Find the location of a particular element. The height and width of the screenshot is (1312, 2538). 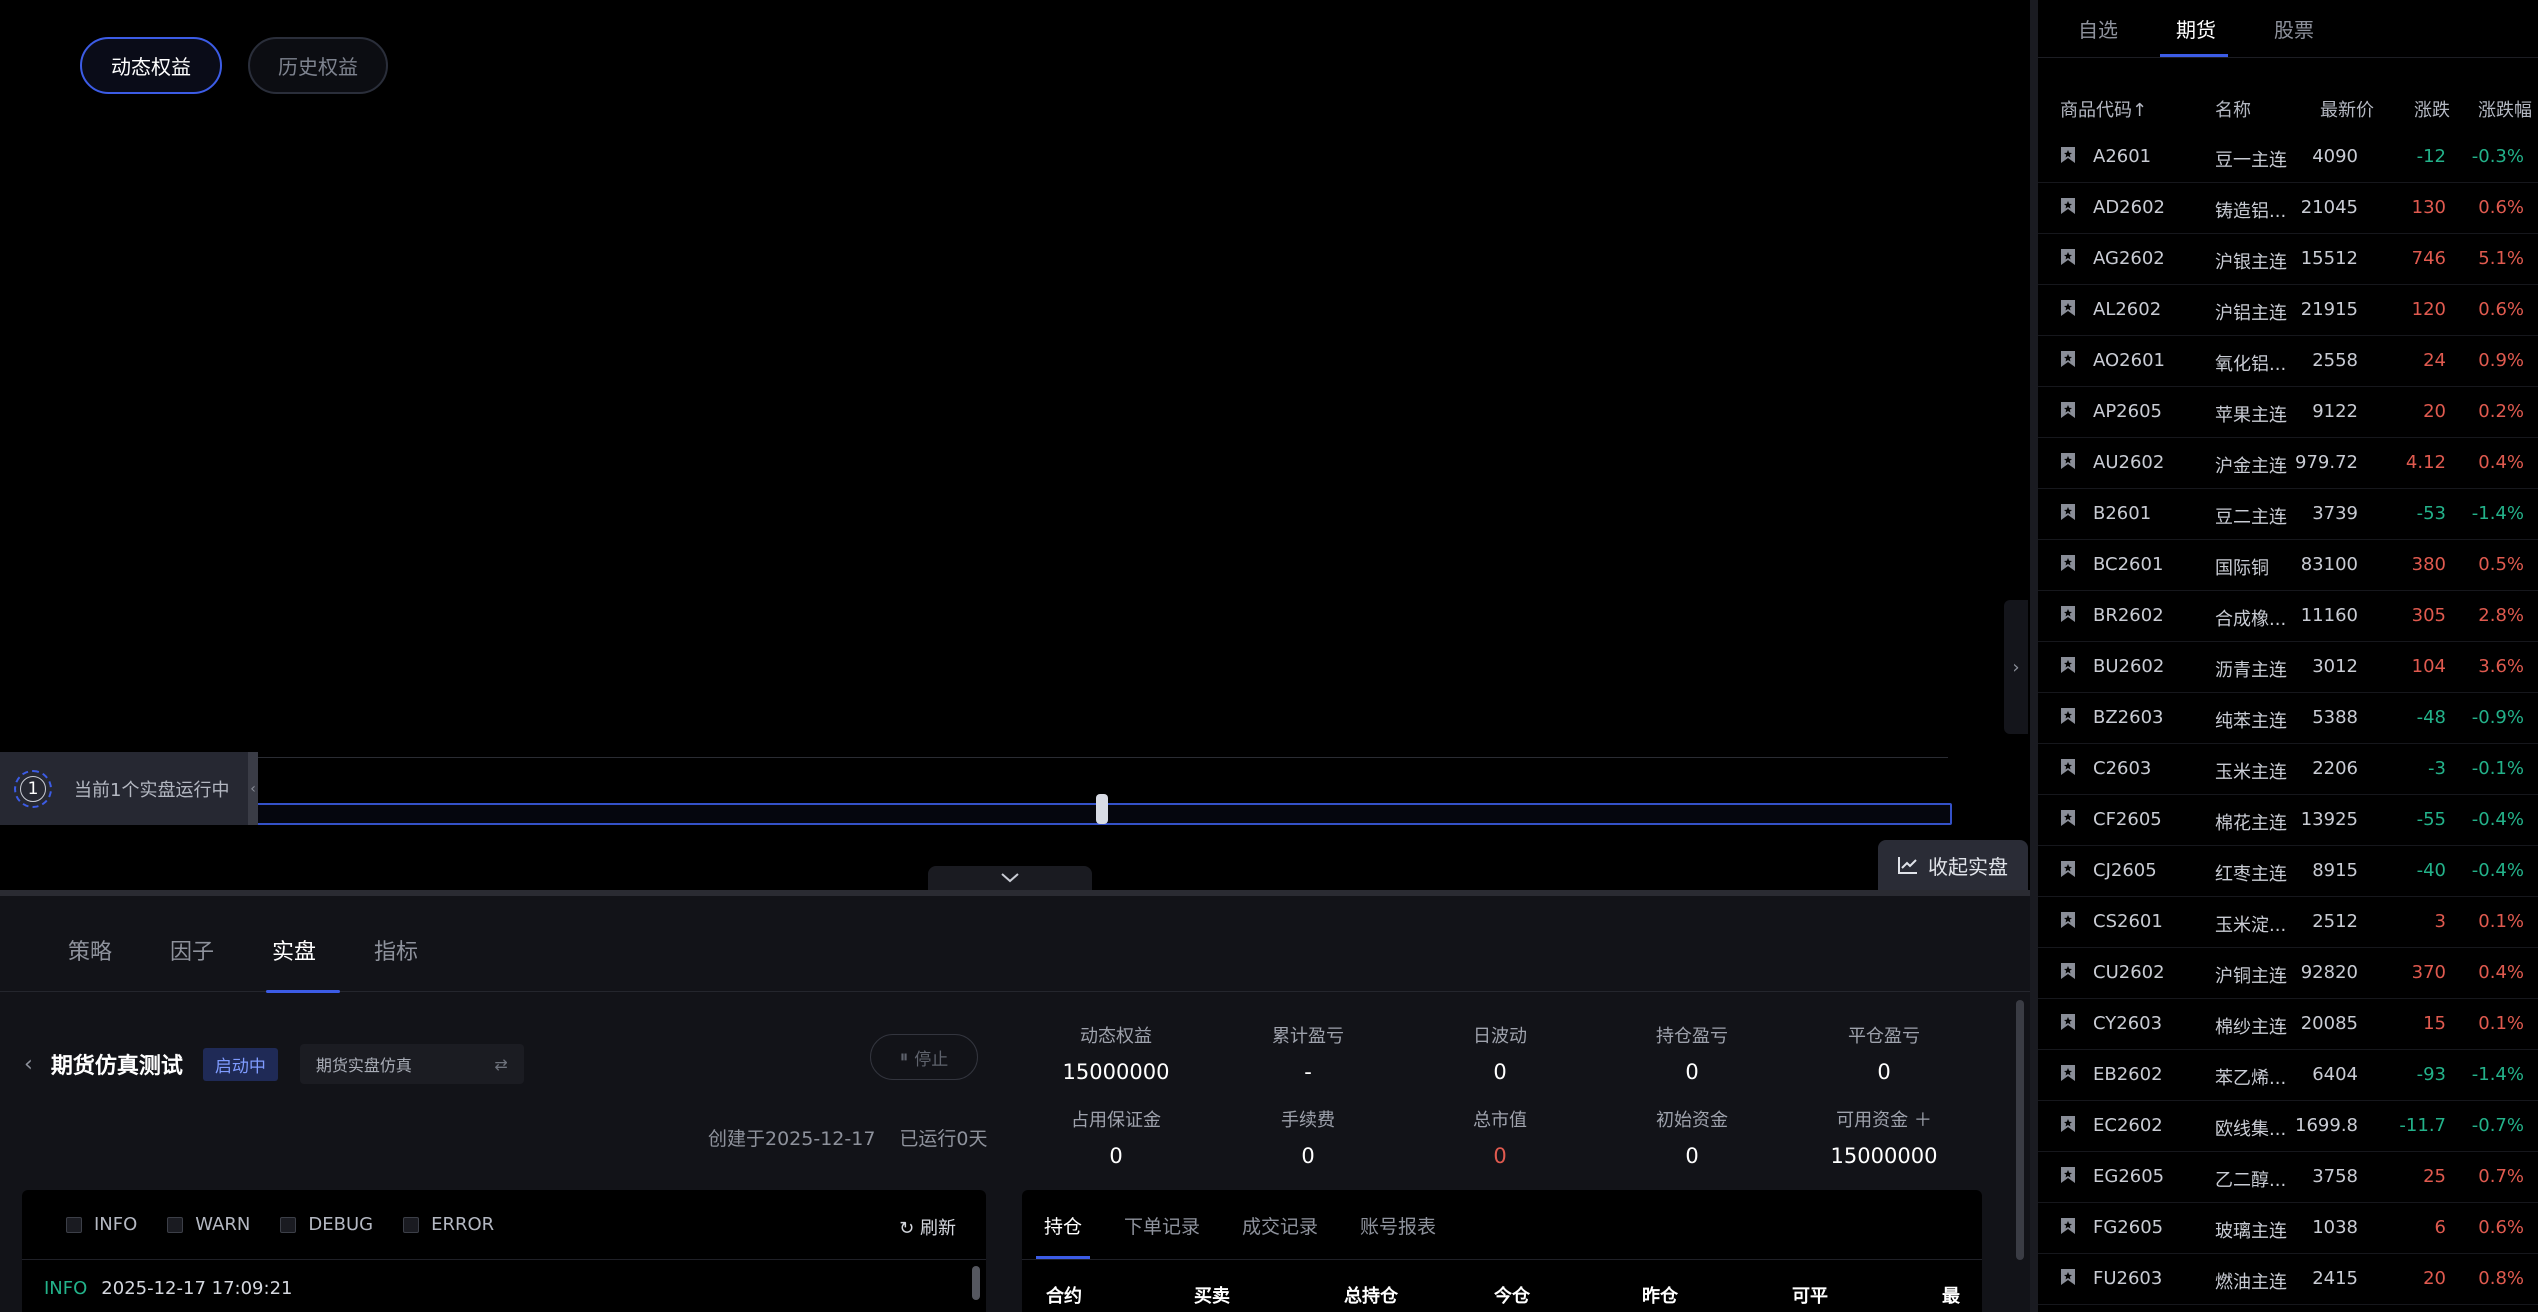

market-row: BZ2603 纯苯主连 5388 -48 -0.9% is located at coordinates (2288, 718).